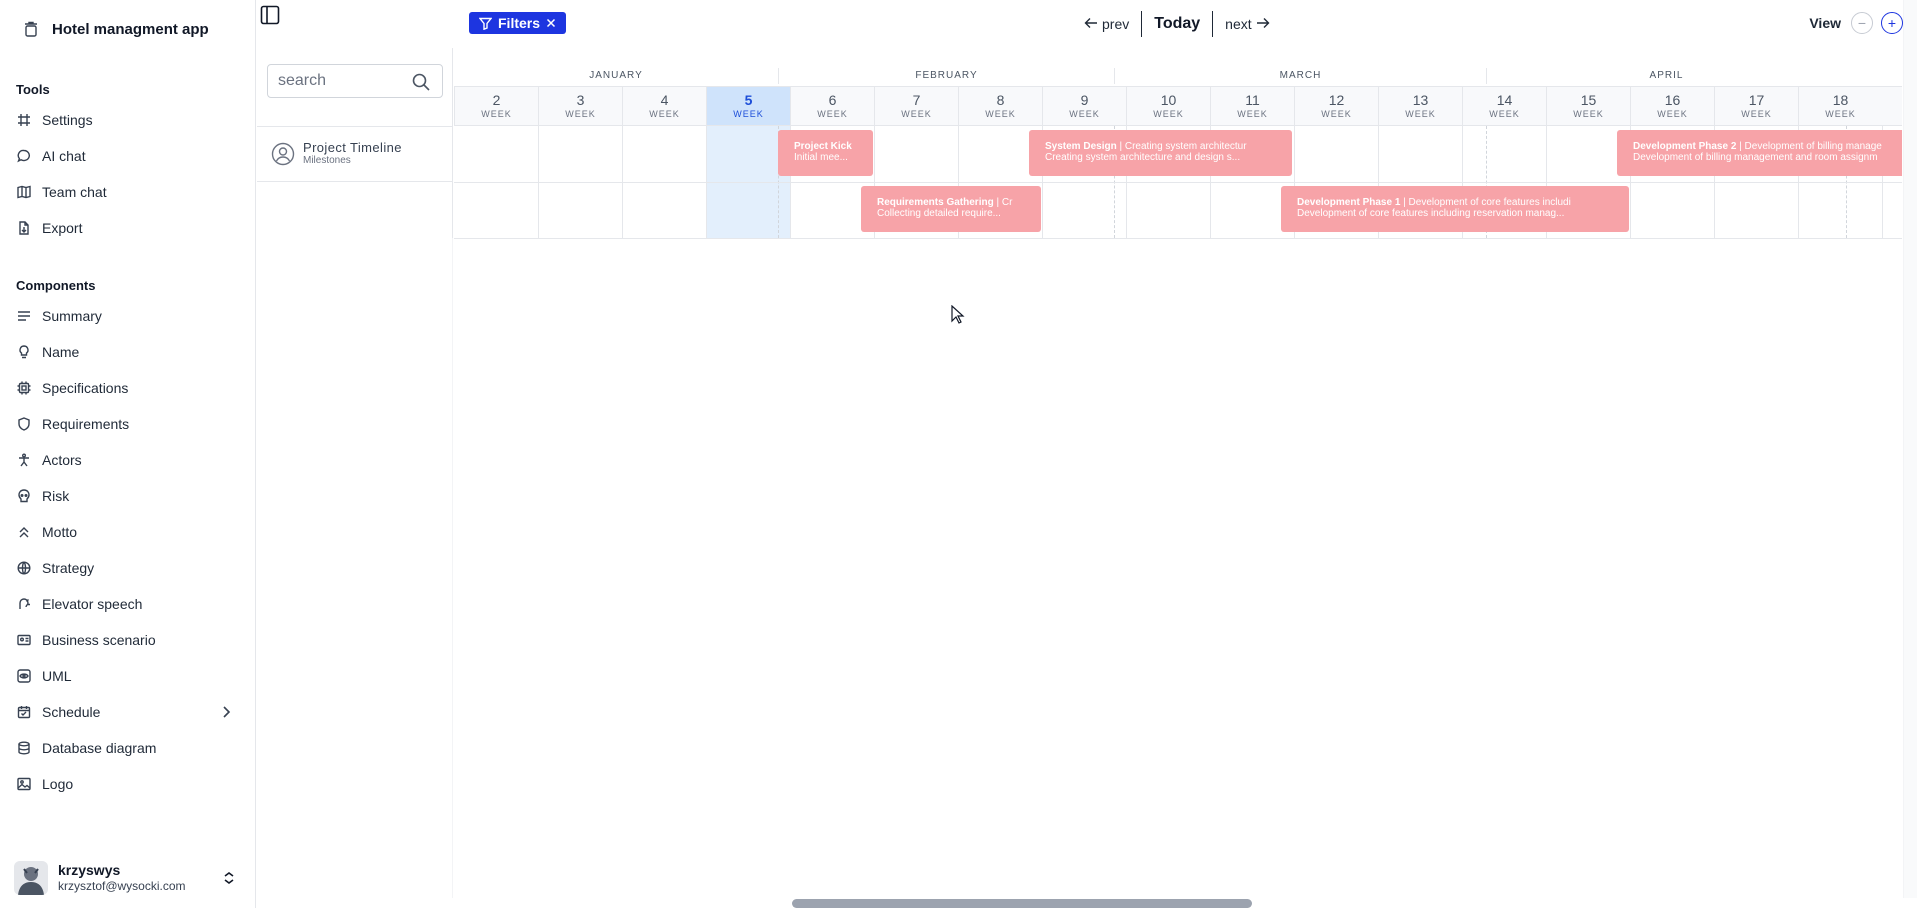  Describe the element at coordinates (355, 154) in the screenshot. I see `resource-row: Project Timeline Milestones` at that location.